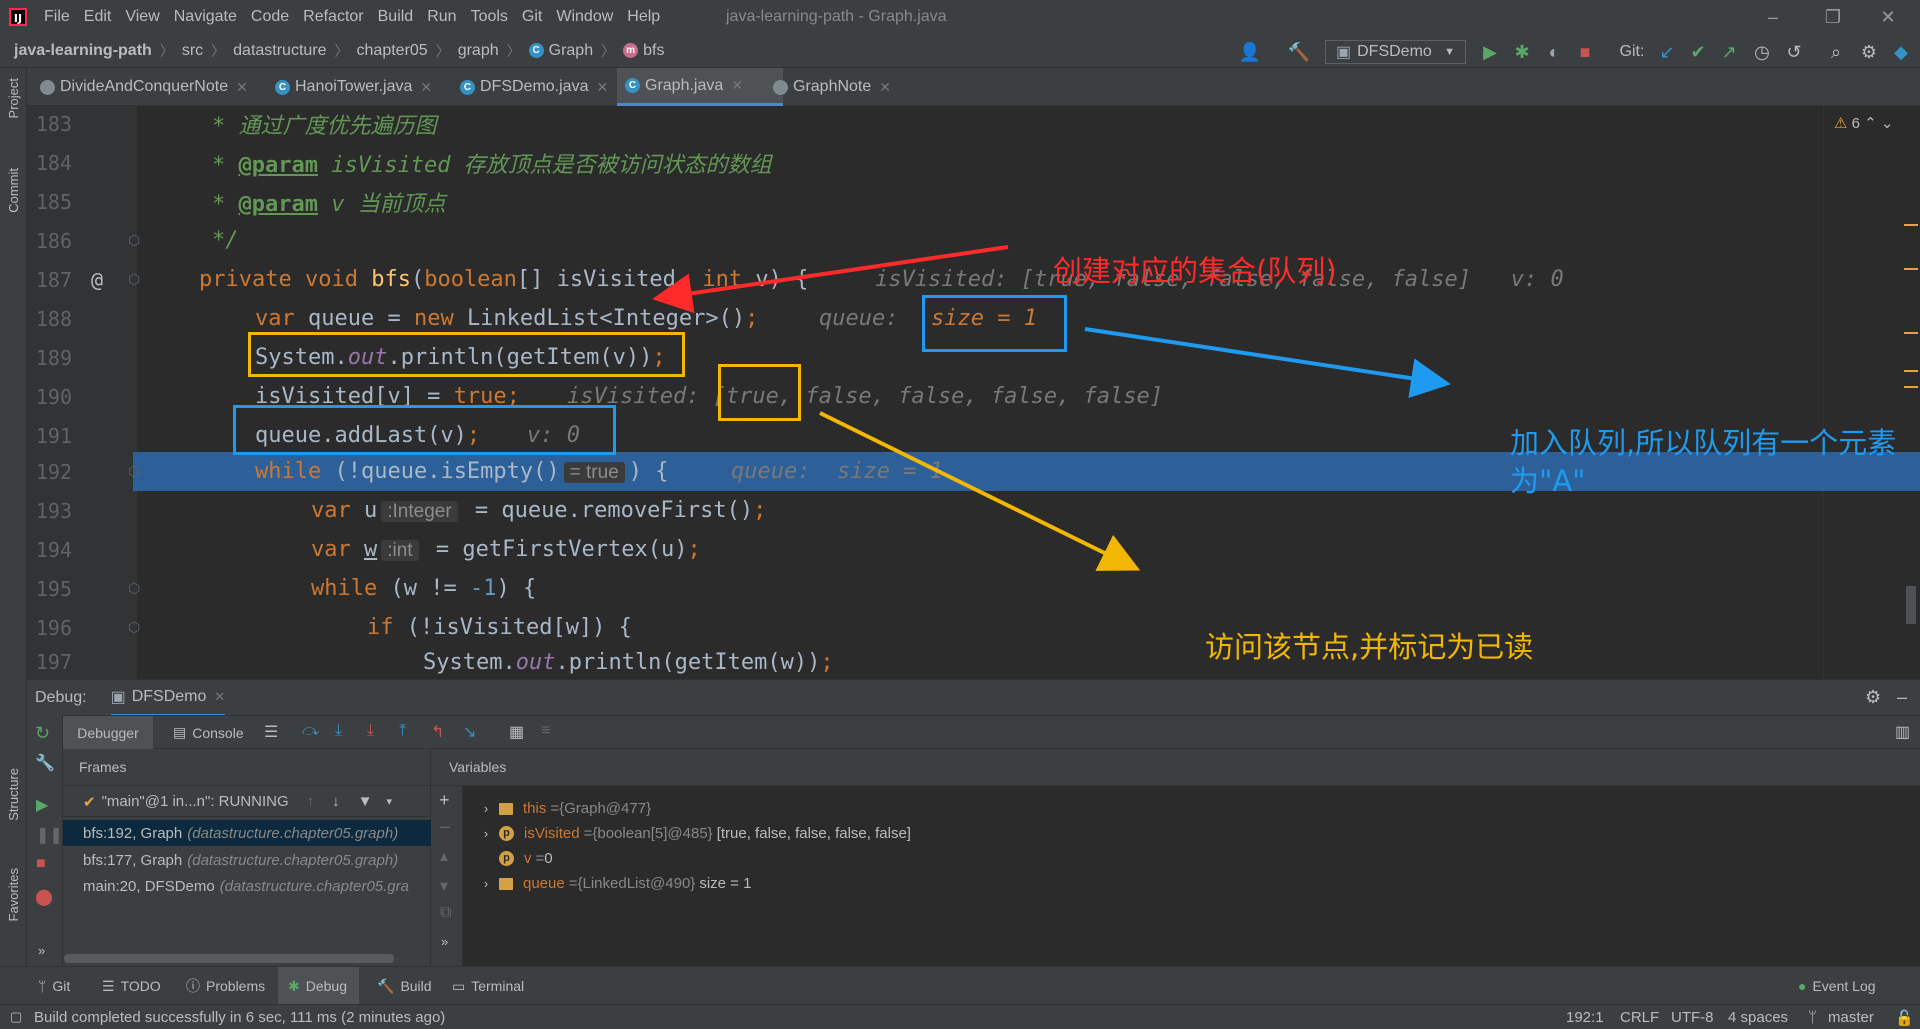  I want to click on chevron-down-icon: ▾, so click(390, 801).